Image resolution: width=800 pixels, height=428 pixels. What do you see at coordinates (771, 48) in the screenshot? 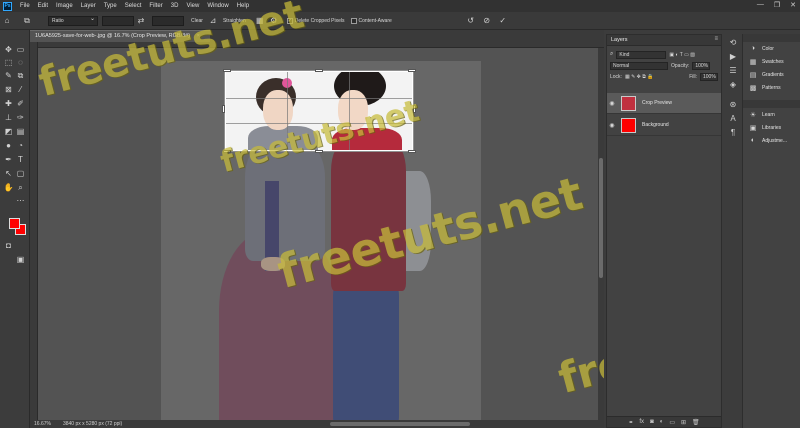
I see `color-panel-button: ◑ Color` at bounding box center [771, 48].